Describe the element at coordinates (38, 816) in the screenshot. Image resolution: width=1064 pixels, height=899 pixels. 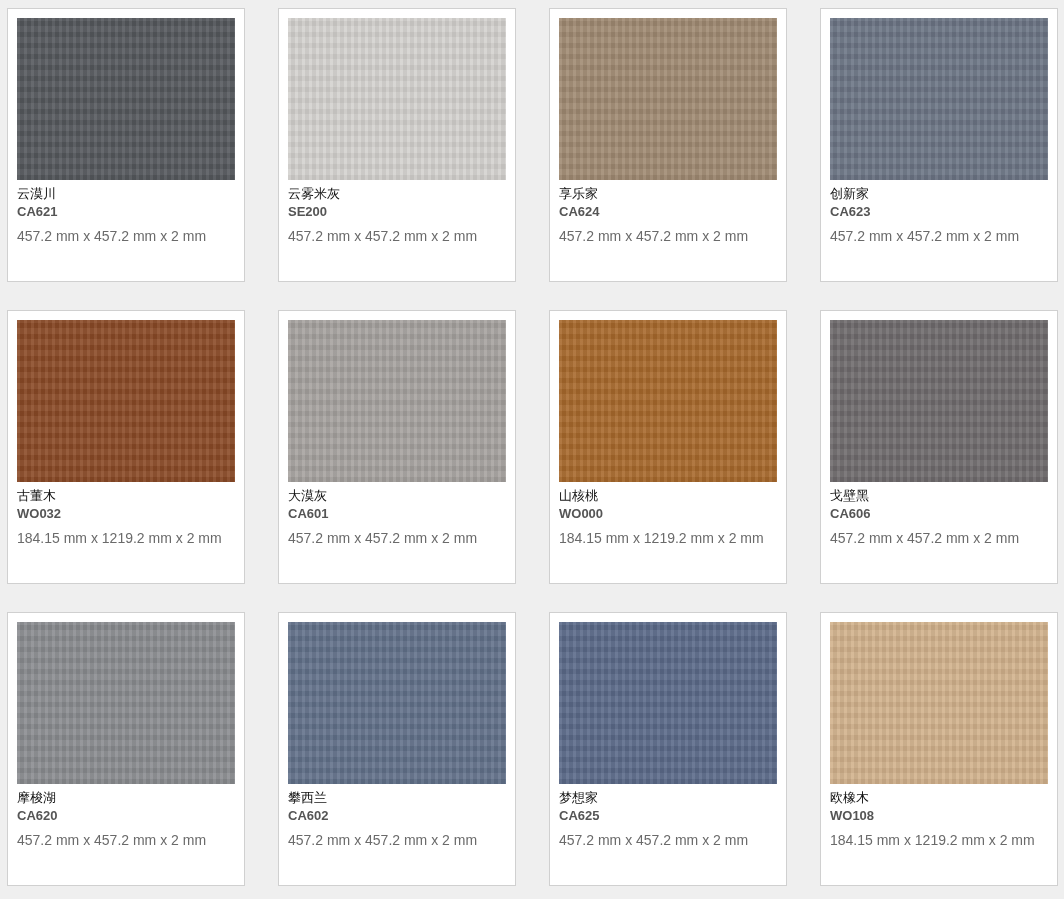
I see `product-code: CA620` at that location.